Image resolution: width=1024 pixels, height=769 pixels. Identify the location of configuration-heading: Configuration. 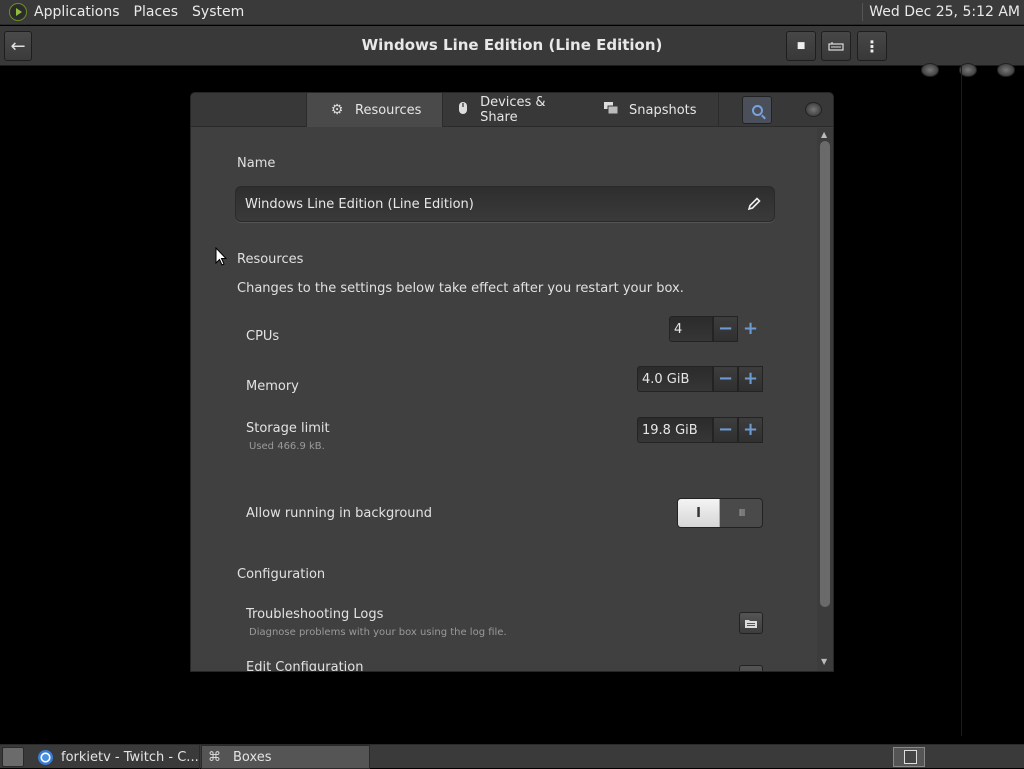
(281, 574).